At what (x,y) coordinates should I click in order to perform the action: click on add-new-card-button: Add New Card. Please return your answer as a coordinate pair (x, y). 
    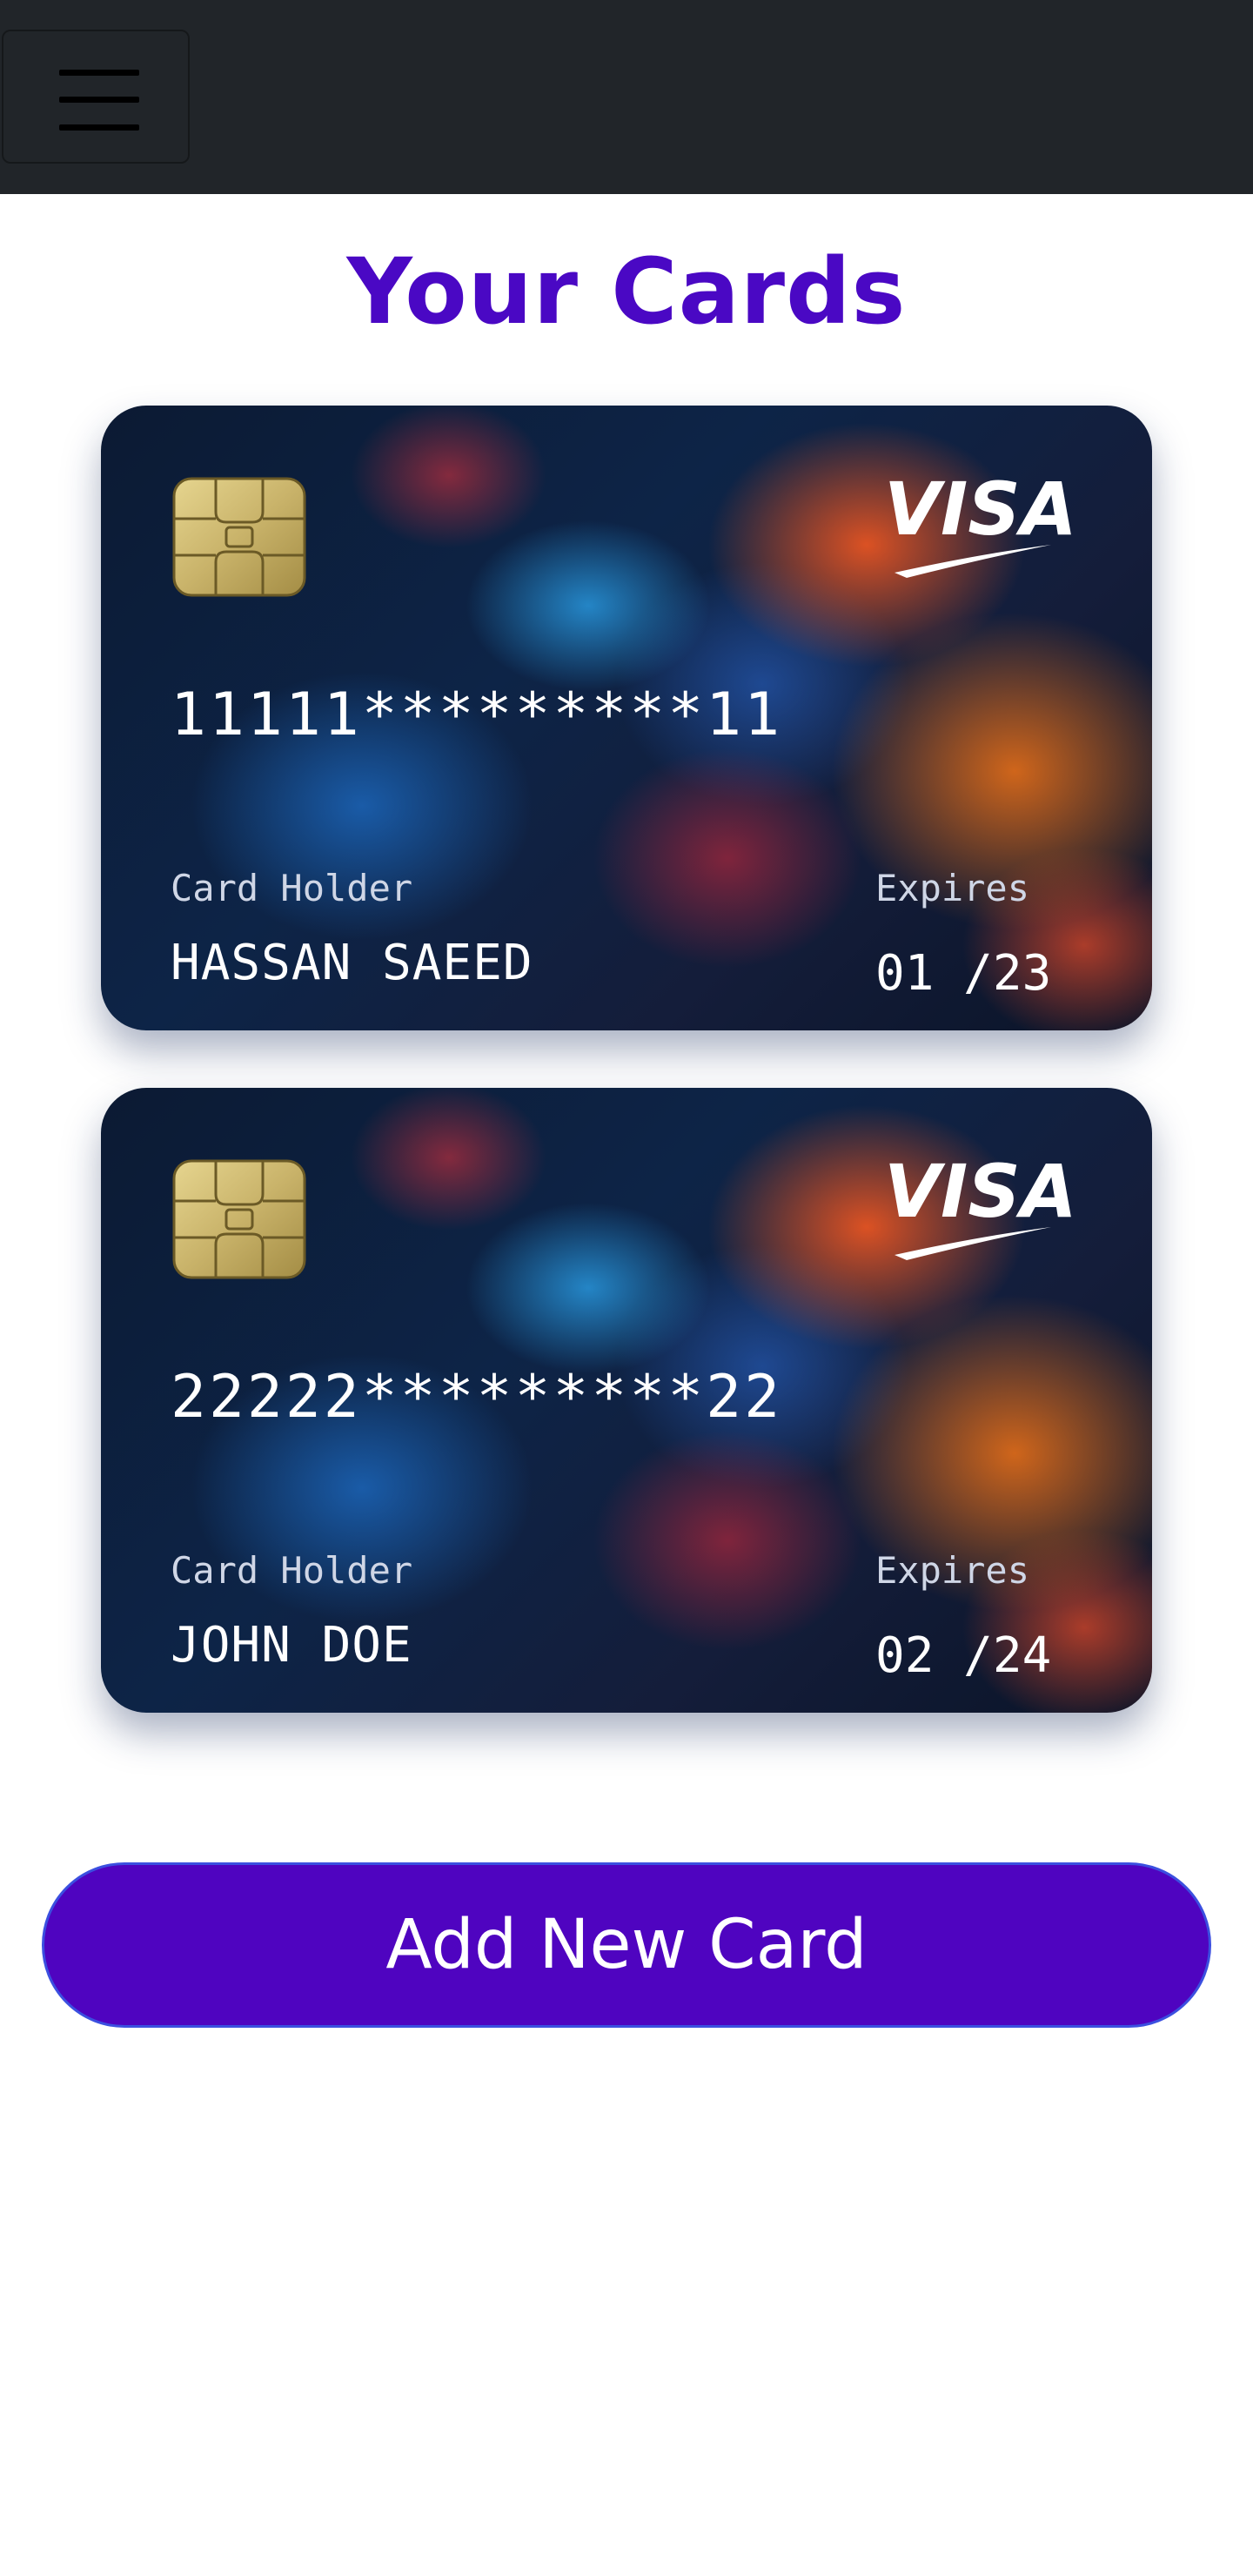
    Looking at the image, I should click on (626, 1945).